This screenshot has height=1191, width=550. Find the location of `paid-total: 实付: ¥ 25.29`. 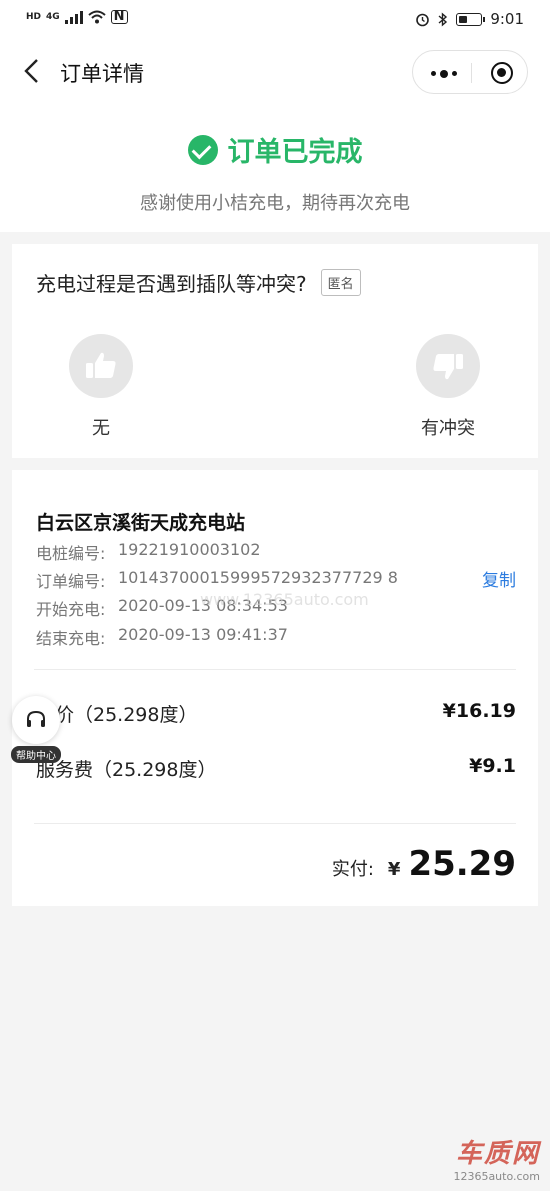

paid-total: 实付: ¥ 25.29 is located at coordinates (424, 864).